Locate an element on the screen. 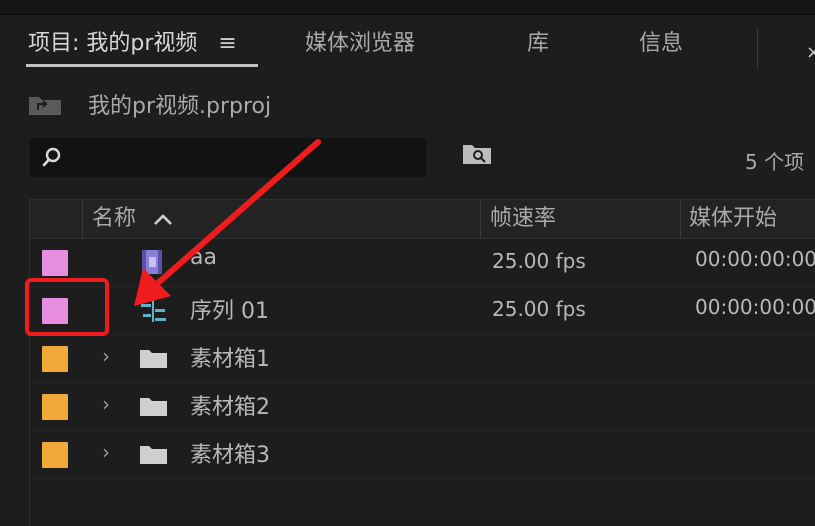  tab-project-label: 项目: 我的pr视频 is located at coordinates (113, 43).